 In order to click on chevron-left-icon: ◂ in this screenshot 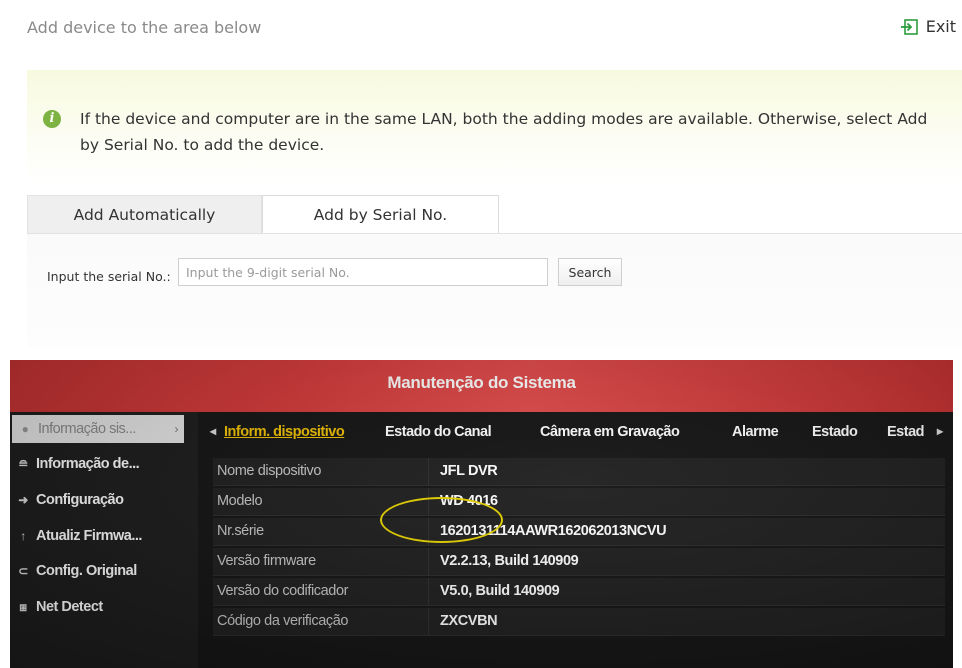, I will do `click(213, 431)`.